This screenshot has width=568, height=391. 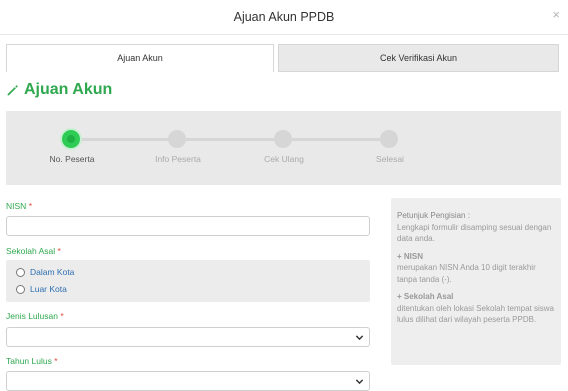 I want to click on step-4-label: Selesai, so click(x=390, y=159).